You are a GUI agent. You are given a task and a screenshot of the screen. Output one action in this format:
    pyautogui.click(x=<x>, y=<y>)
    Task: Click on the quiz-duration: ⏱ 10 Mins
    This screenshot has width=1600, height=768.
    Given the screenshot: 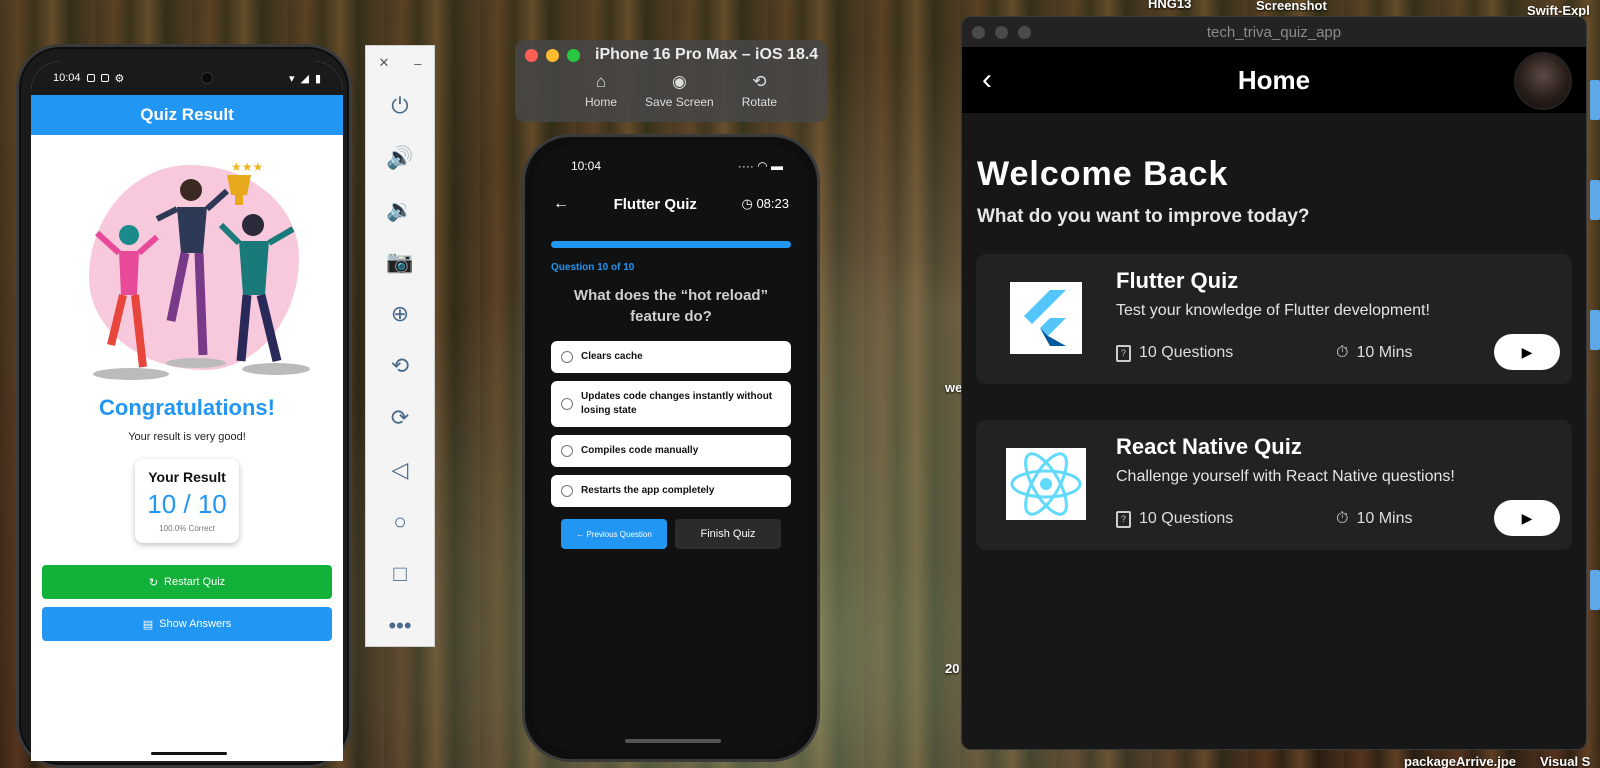 What is the action you would take?
    pyautogui.click(x=1374, y=353)
    